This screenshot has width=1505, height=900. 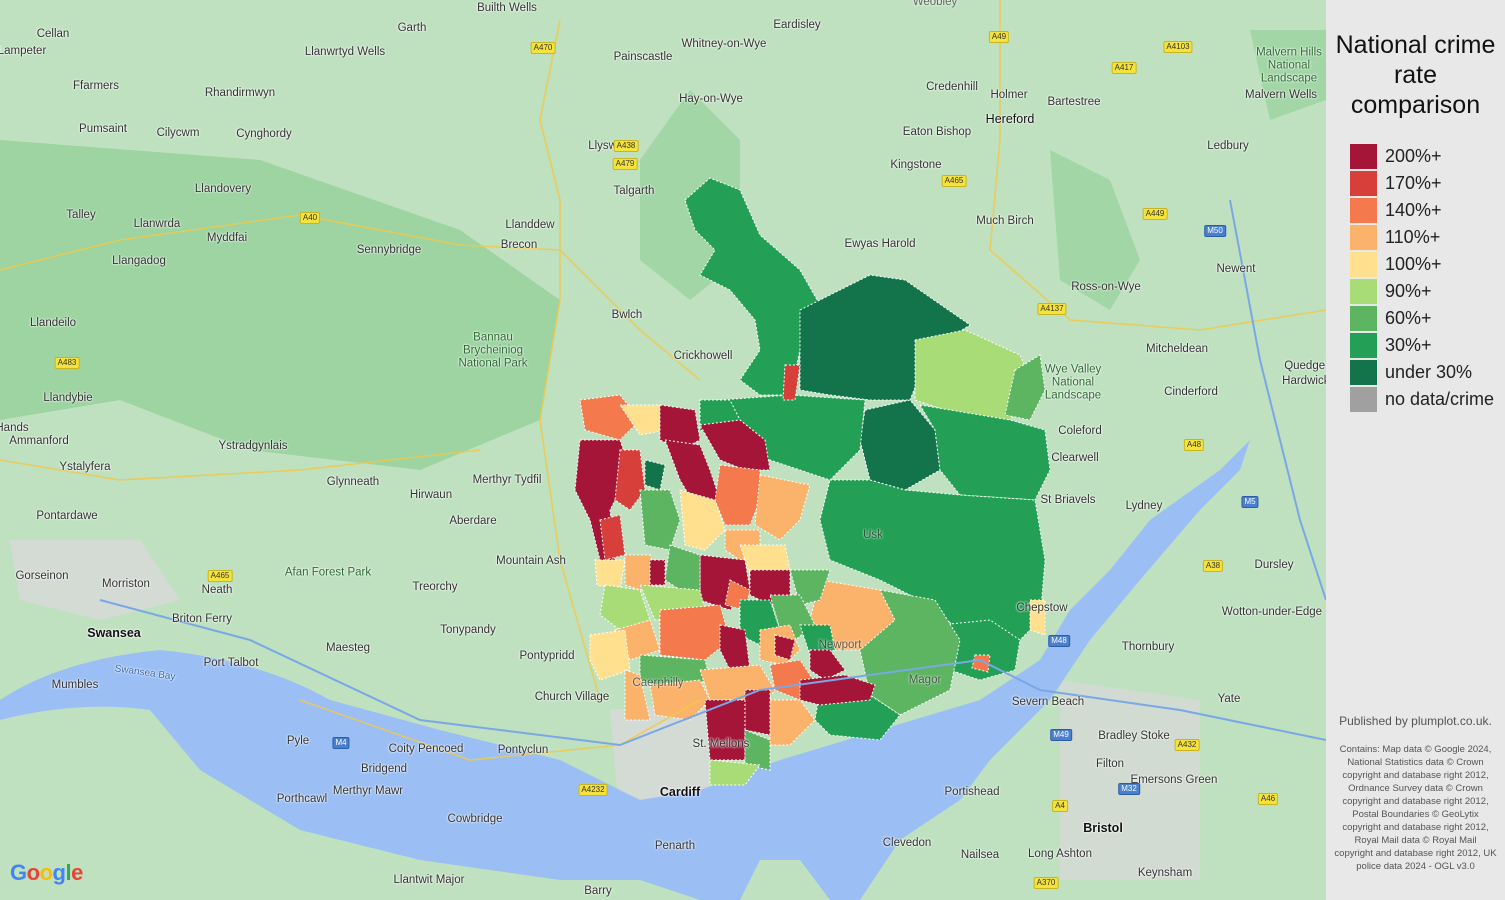 I want to click on legend-item: 60%+, so click(x=1391, y=318).